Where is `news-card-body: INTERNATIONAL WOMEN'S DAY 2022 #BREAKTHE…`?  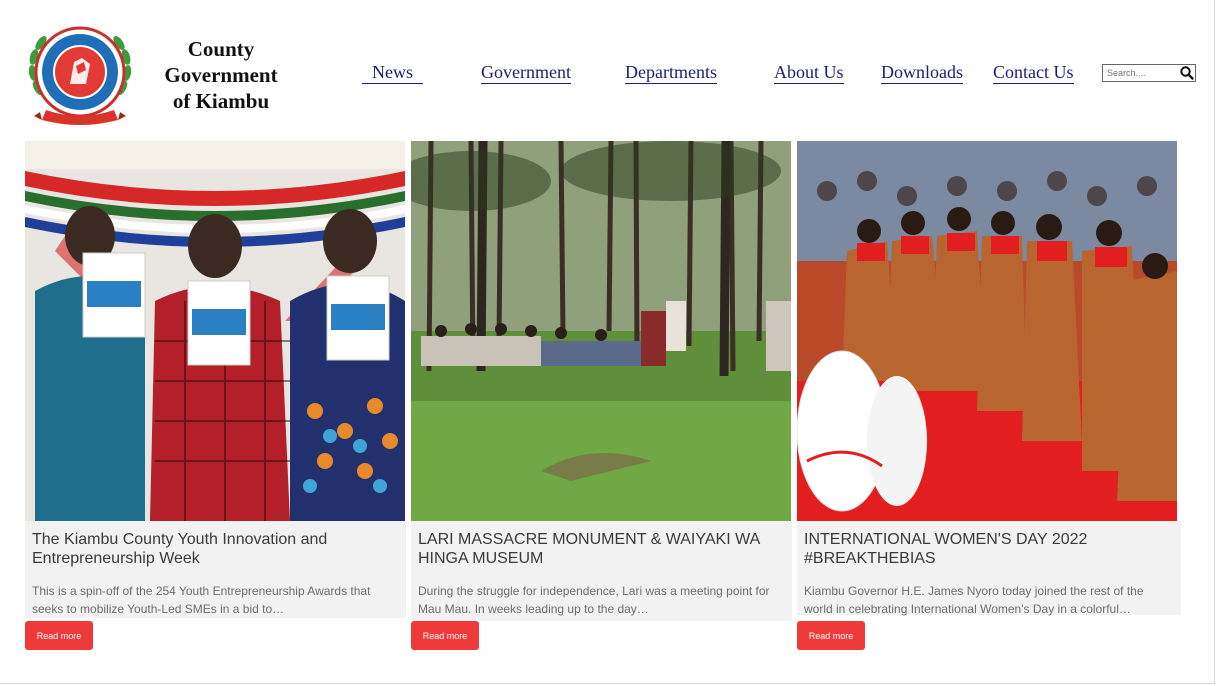 news-card-body: INTERNATIONAL WOMEN'S DAY 2022 #BREAKTHE… is located at coordinates (989, 568).